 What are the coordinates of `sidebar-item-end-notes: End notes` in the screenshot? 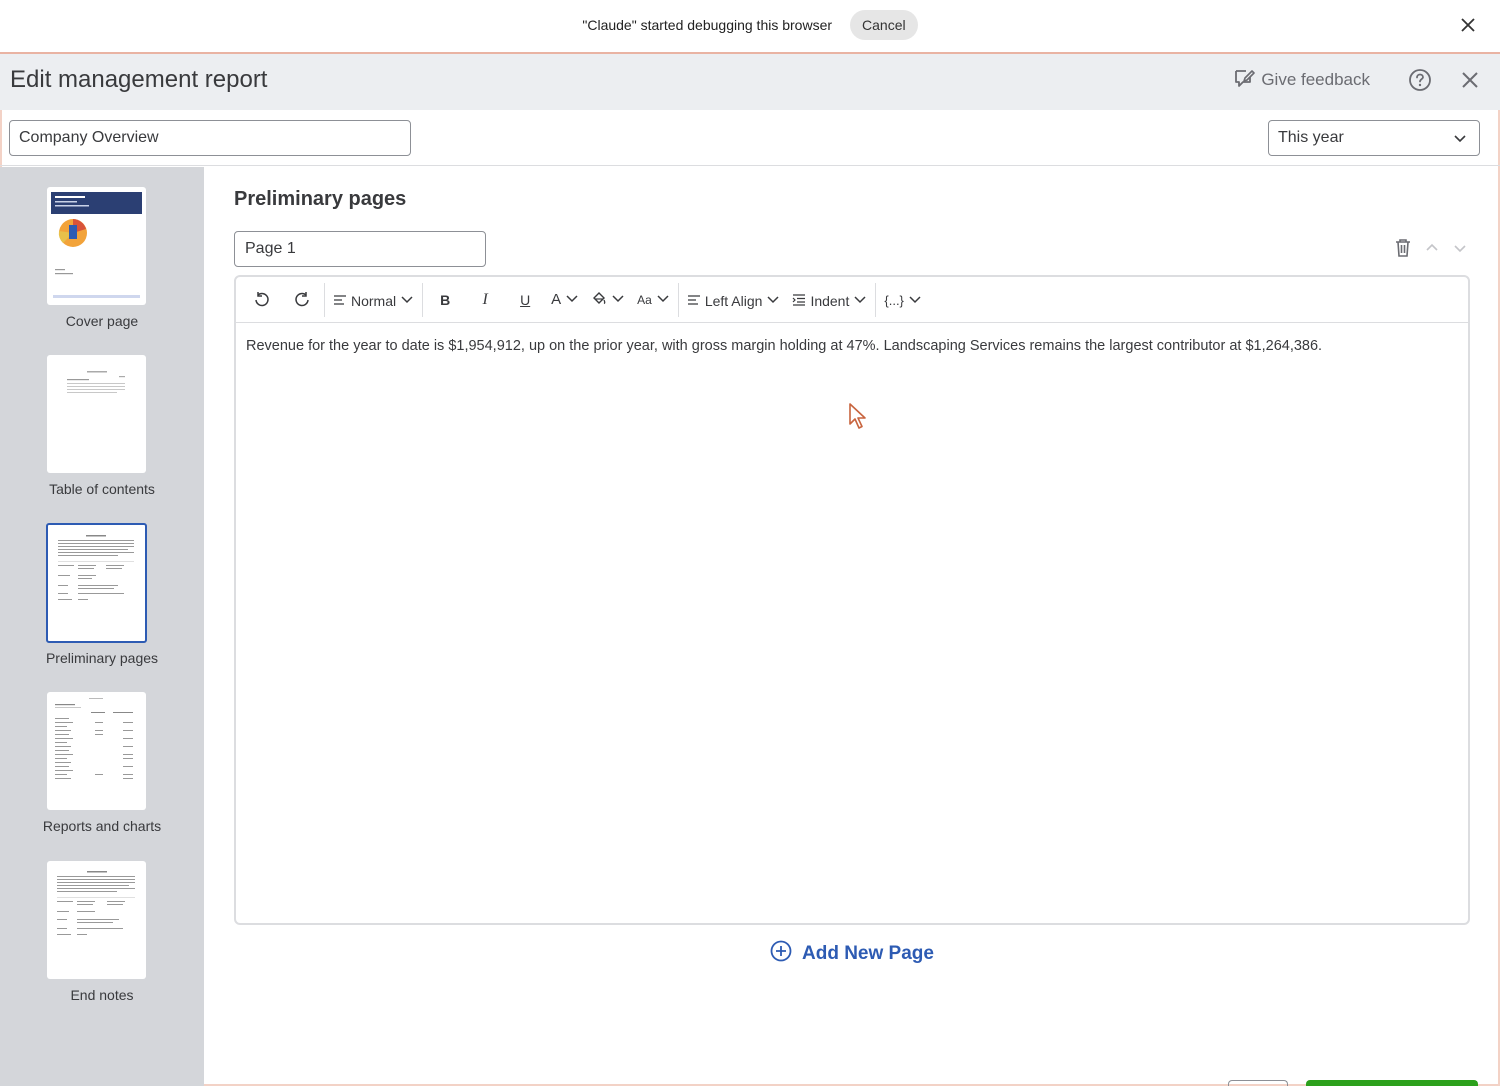 It's located at (102, 936).